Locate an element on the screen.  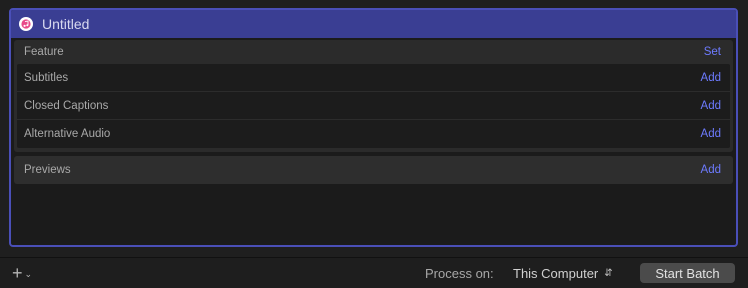
chevron-down-icon: ⌄ is located at coordinates (28, 273).